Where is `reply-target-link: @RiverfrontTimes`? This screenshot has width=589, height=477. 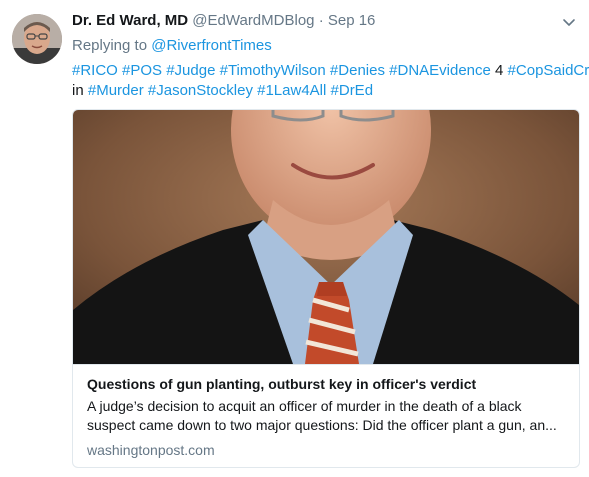
reply-target-link: @RiverfrontTimes is located at coordinates (211, 45).